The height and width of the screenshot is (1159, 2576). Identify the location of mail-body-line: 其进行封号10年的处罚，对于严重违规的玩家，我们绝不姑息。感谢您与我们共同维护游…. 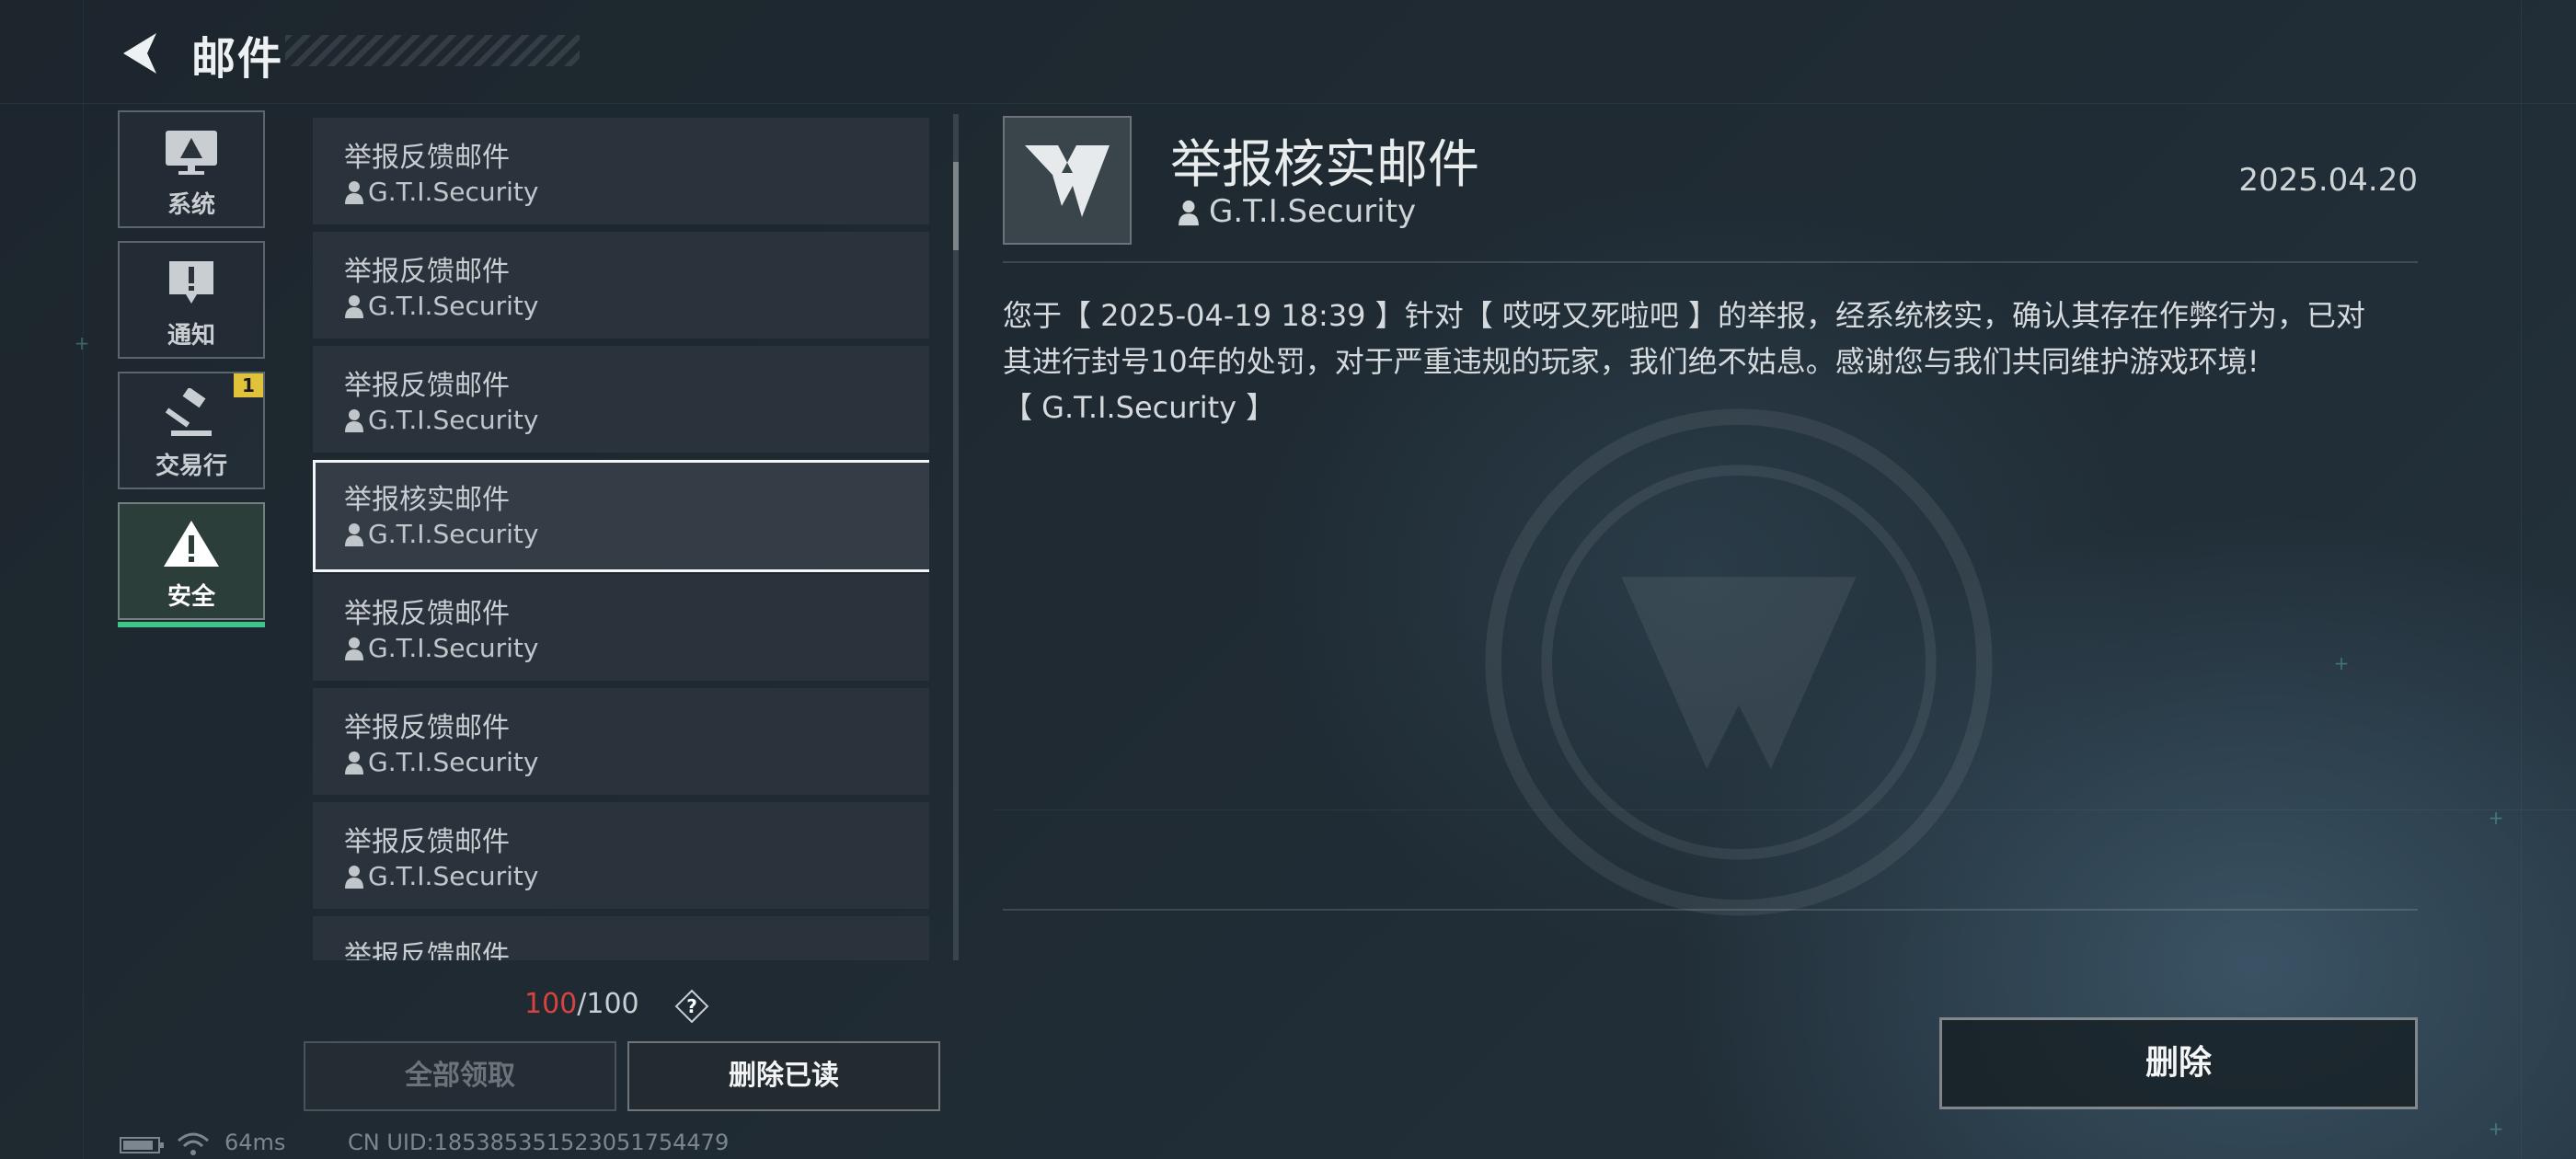
(1631, 361).